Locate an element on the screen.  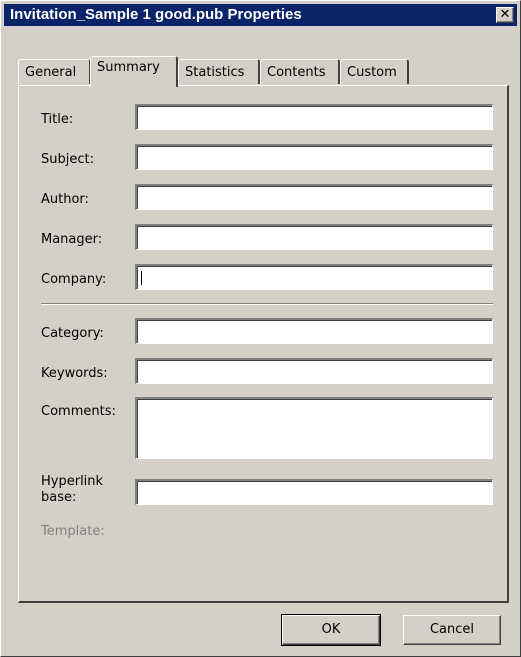
ok-button: OK is located at coordinates (331, 630).